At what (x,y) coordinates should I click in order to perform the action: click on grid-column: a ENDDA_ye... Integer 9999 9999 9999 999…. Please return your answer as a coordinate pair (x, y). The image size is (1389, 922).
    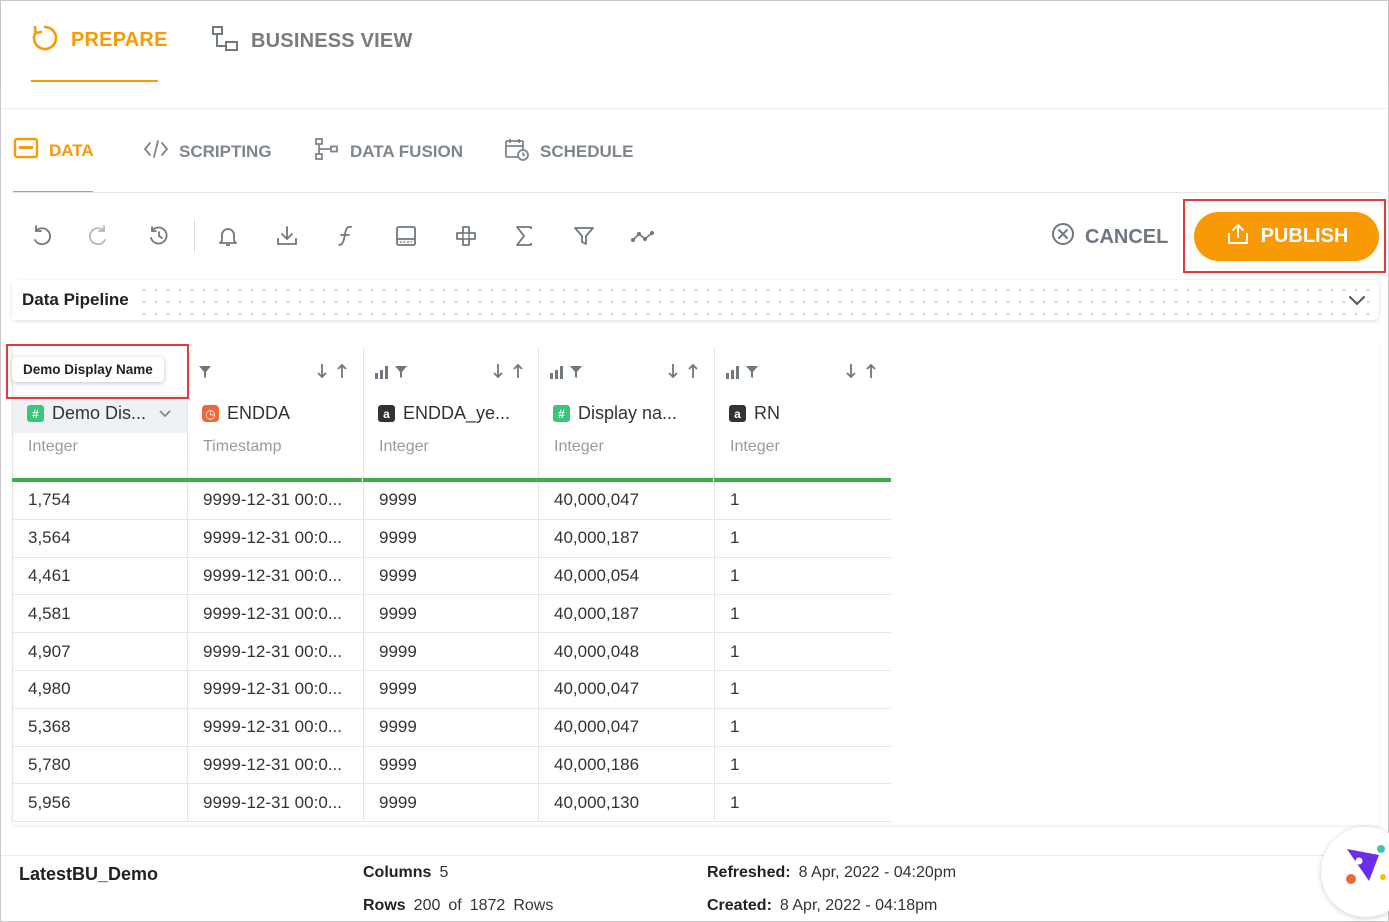
    Looking at the image, I should click on (450, 585).